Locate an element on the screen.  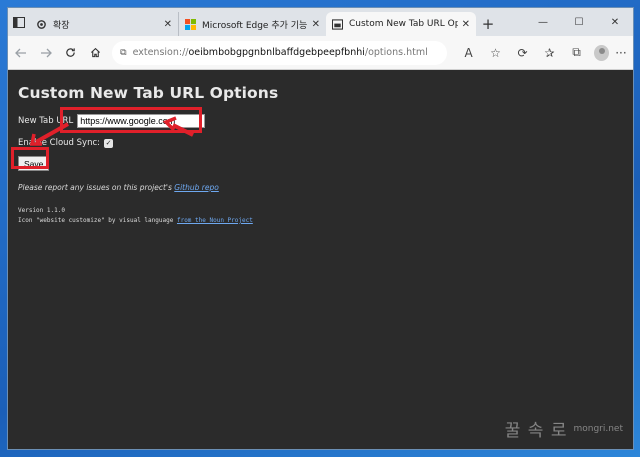
refresh-icon is located at coordinates (70, 52).